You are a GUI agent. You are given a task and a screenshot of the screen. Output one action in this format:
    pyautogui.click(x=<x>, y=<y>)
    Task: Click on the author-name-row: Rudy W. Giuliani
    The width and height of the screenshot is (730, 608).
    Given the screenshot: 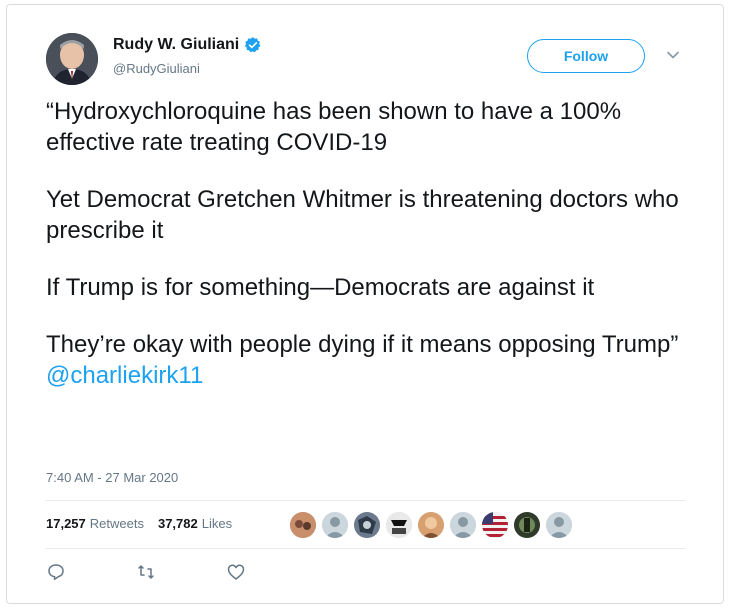 What is the action you would take?
    pyautogui.click(x=187, y=45)
    